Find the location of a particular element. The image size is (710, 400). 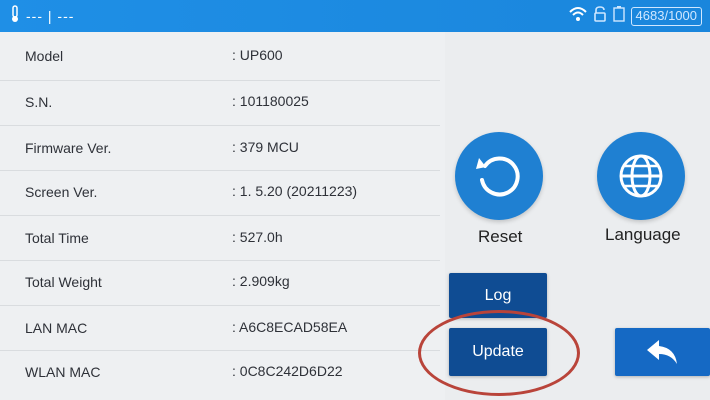

info-value: : 379 MCU is located at coordinates (265, 147).